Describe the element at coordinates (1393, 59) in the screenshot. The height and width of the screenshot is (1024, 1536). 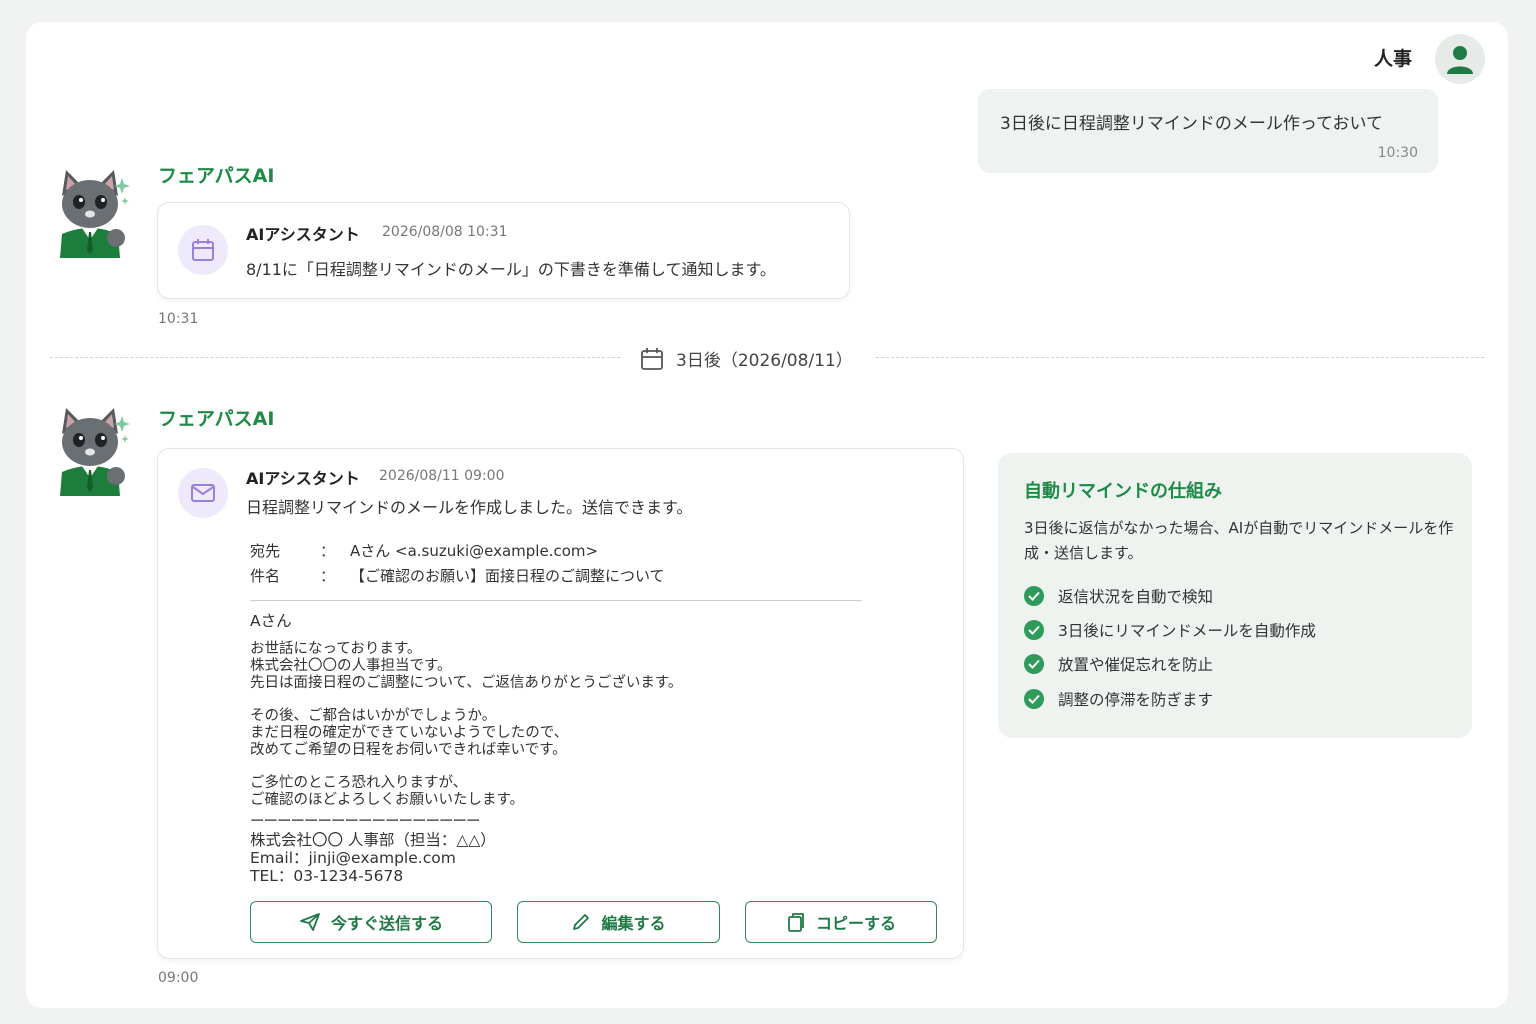
I see `user-name: 人事` at that location.